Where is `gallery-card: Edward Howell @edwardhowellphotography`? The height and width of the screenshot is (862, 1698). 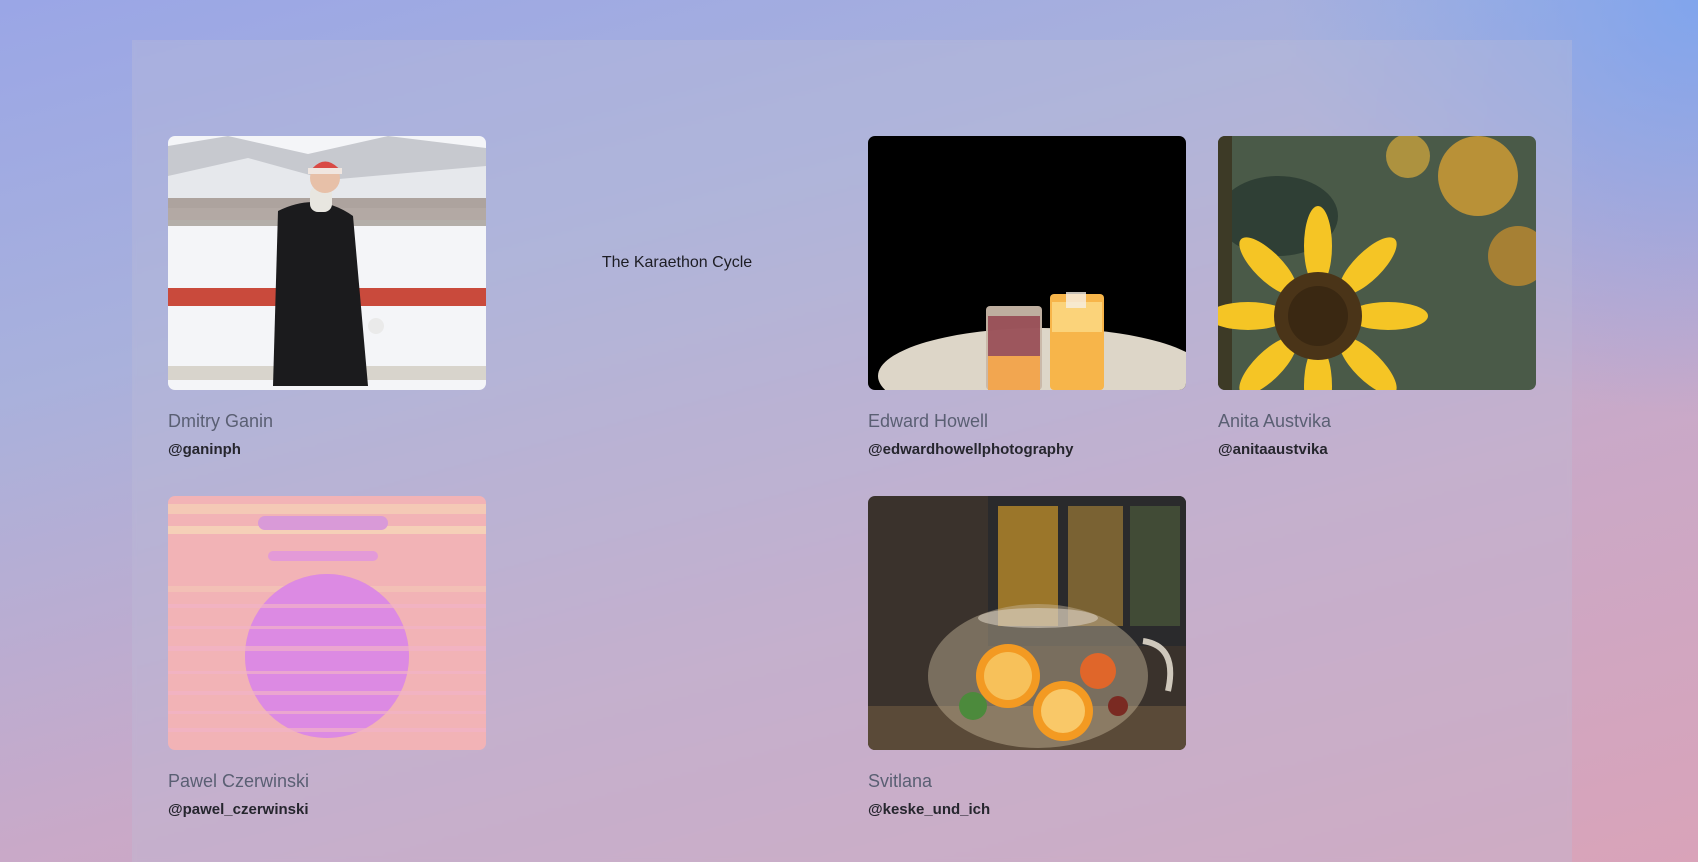
gallery-card: Edward Howell @edwardhowellphotography is located at coordinates (1027, 298).